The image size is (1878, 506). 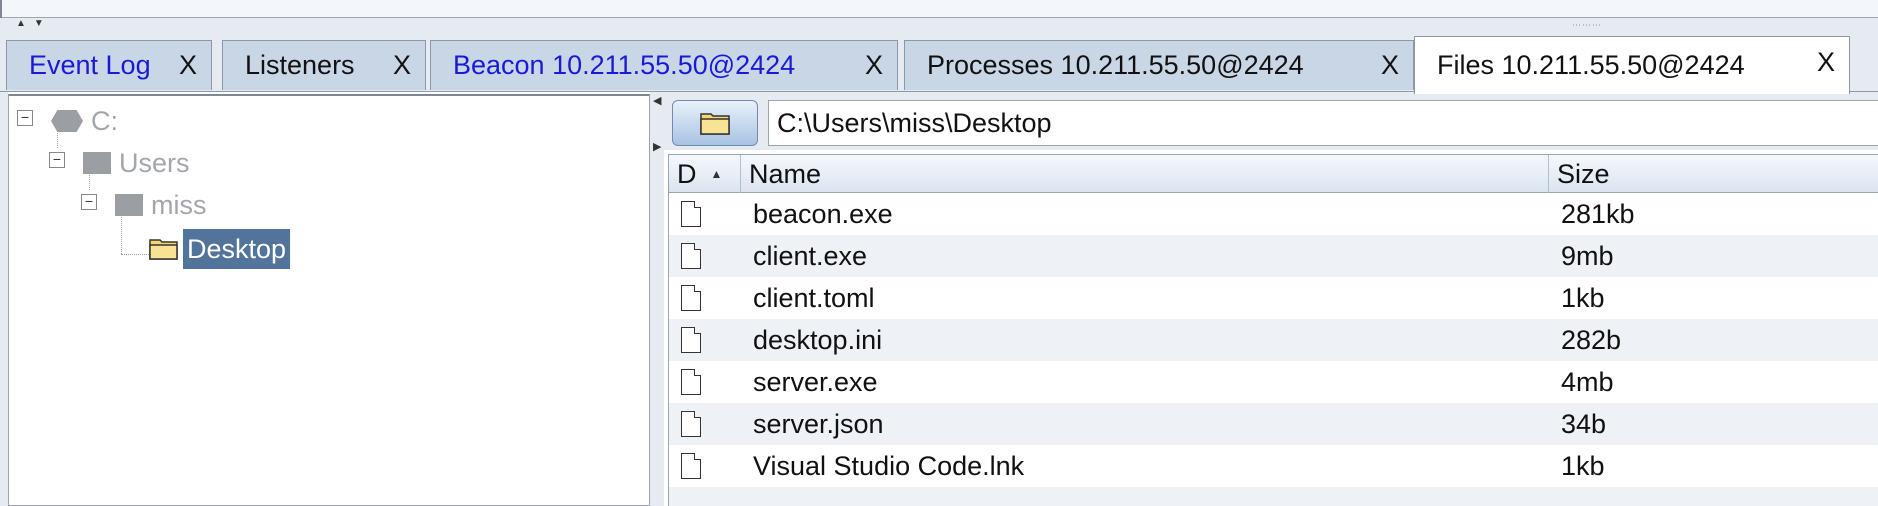 I want to click on column-label: Size, so click(x=1583, y=173).